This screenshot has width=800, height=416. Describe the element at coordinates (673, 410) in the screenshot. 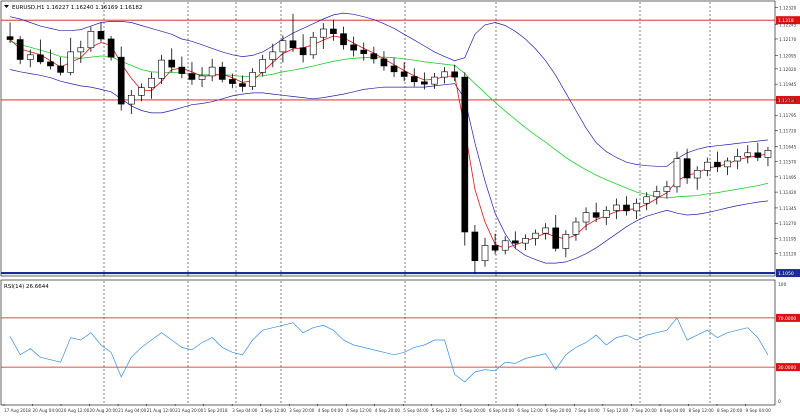

I see `time-label-23: 8 Sep 04:00` at that location.